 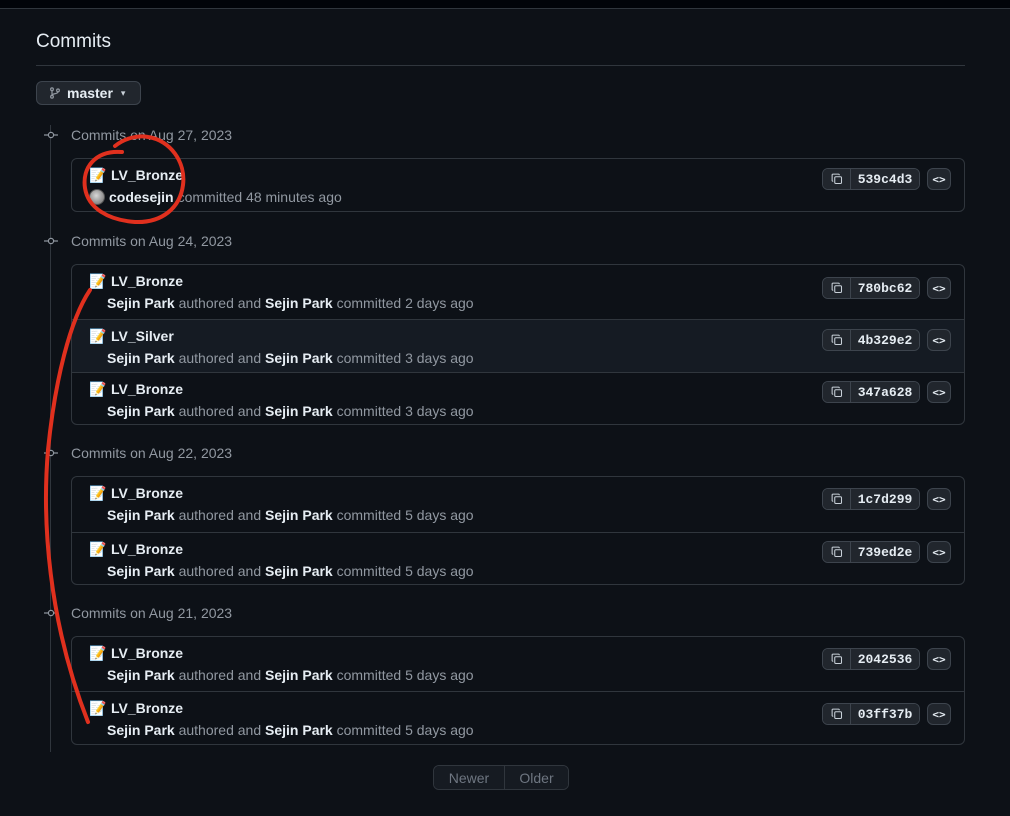 I want to click on chevron-down-icon: ▾, so click(x=123, y=92).